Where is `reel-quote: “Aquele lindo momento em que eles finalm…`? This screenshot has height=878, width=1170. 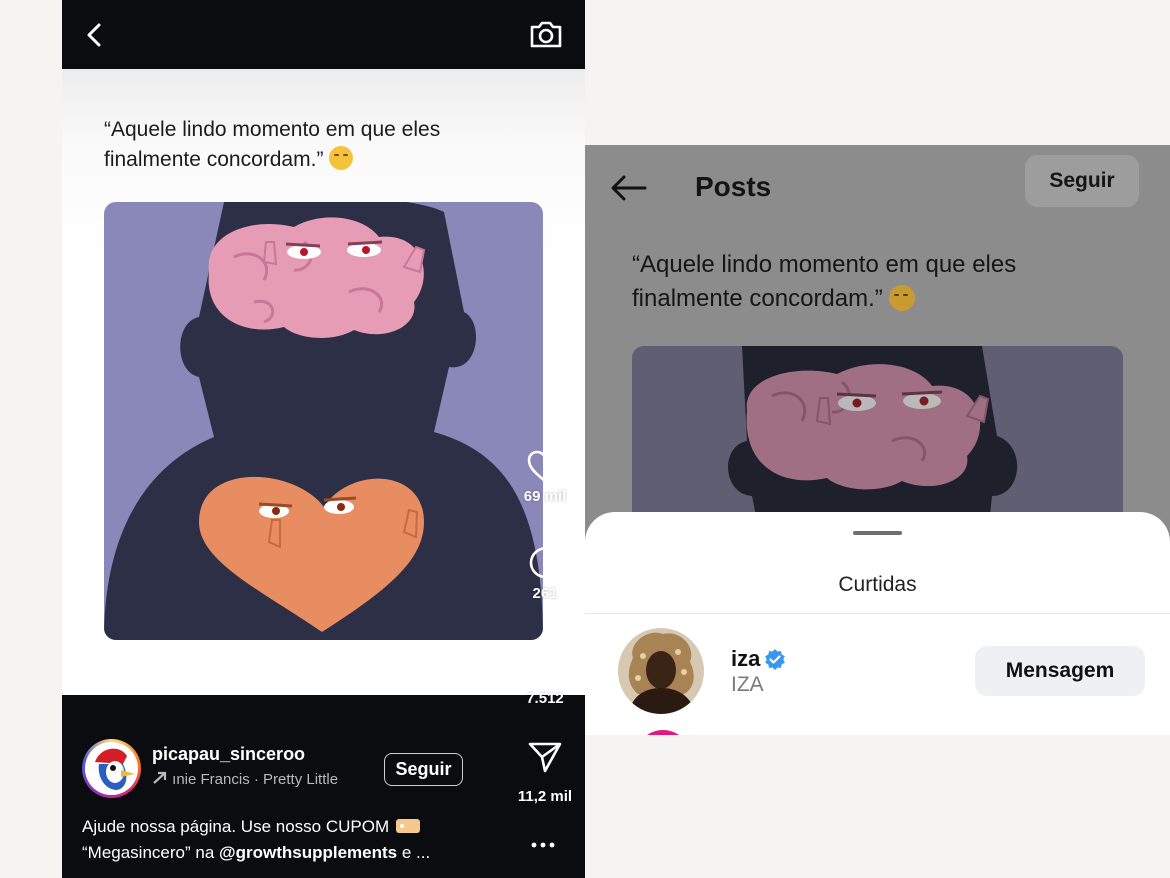 reel-quote: “Aquele lindo momento em que eles finalm… is located at coordinates (314, 145).